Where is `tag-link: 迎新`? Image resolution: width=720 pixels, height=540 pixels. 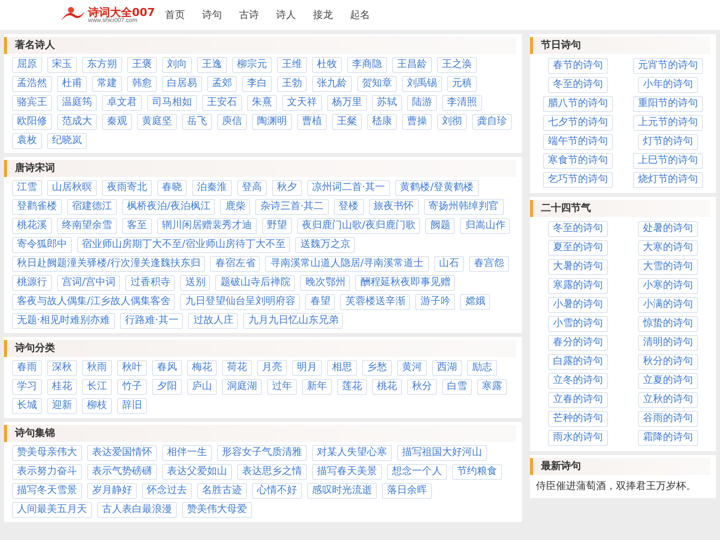 tag-link: 迎新 is located at coordinates (62, 406).